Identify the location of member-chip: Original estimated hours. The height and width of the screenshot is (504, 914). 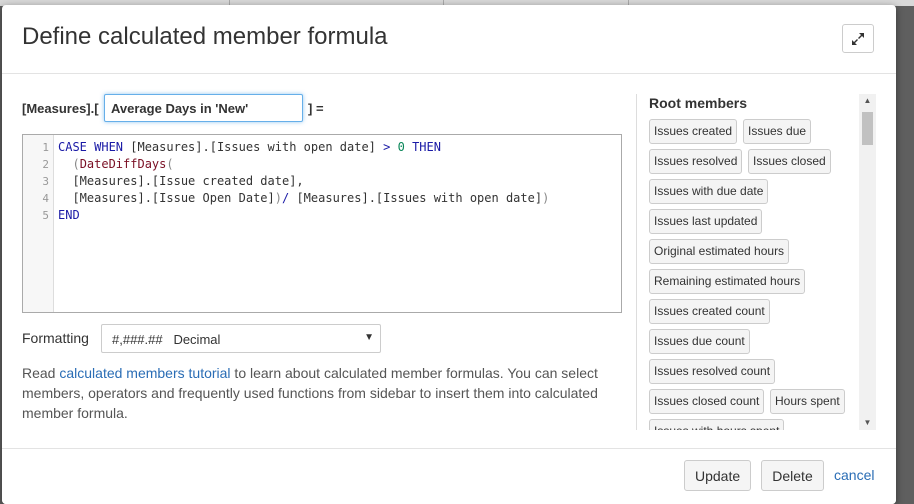
(719, 251).